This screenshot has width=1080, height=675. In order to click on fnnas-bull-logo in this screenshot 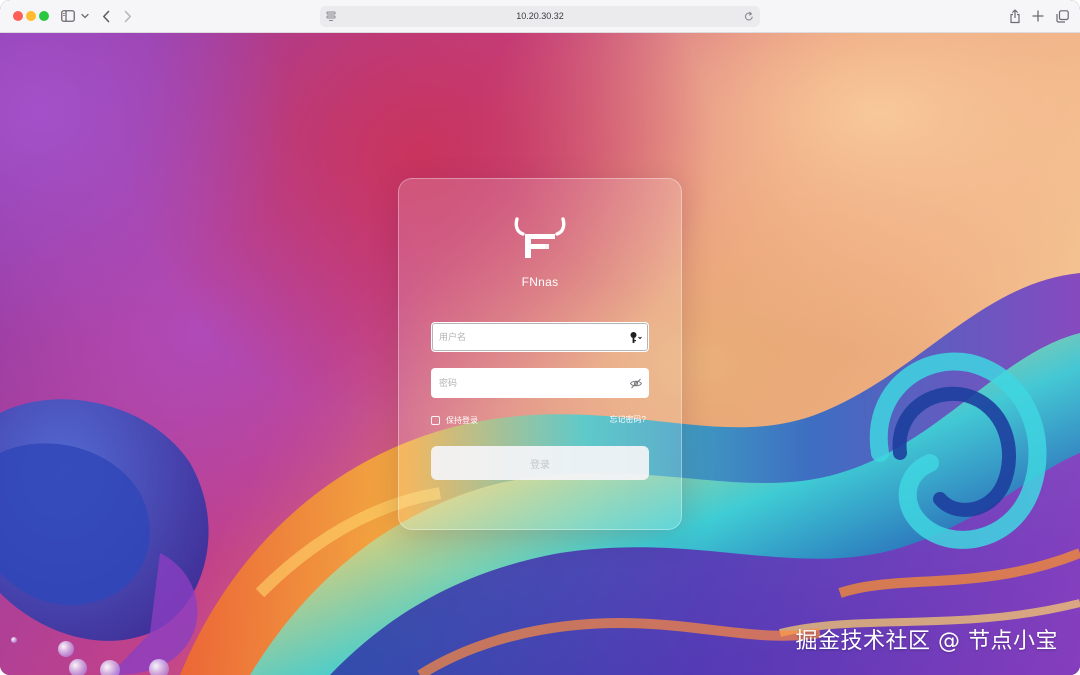, I will do `click(540, 237)`.